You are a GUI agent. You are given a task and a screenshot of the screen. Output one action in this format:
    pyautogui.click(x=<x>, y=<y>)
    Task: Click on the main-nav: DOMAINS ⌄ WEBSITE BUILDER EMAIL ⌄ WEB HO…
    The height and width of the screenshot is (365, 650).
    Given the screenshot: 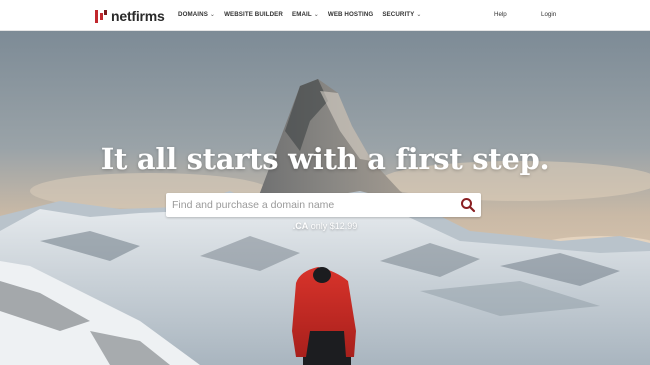 What is the action you would take?
    pyautogui.click(x=300, y=14)
    